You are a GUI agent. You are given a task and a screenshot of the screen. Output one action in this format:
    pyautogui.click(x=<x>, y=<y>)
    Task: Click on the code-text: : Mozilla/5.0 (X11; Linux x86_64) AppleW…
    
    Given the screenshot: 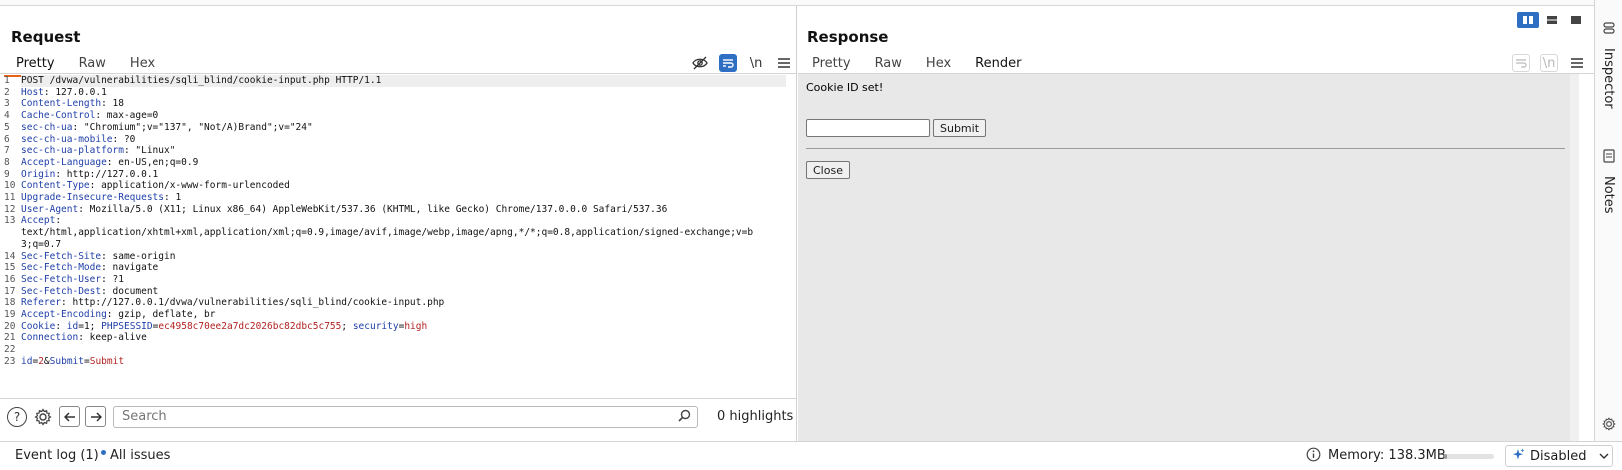 What is the action you would take?
    pyautogui.click(x=373, y=209)
    